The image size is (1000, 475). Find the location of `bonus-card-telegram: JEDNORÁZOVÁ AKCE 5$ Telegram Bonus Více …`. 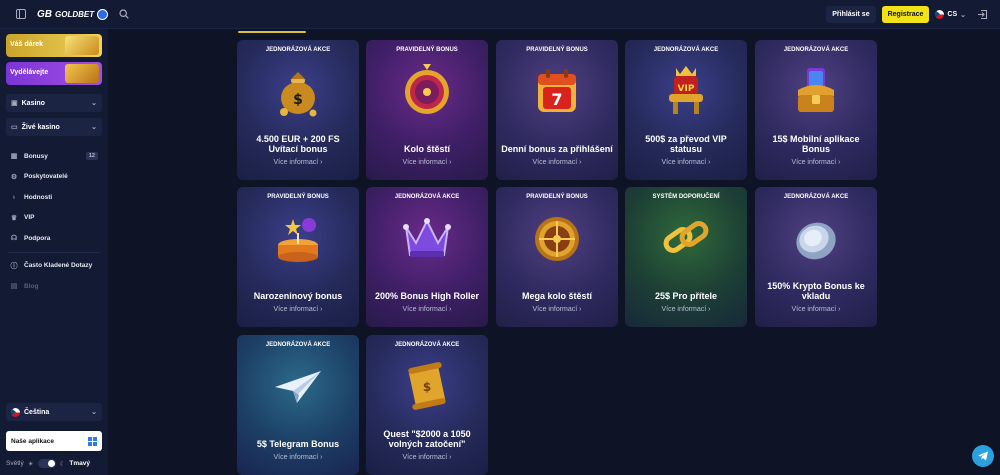

bonus-card-telegram: JEDNORÁZOVÁ AKCE 5$ Telegram Bonus Více … is located at coordinates (298, 405).